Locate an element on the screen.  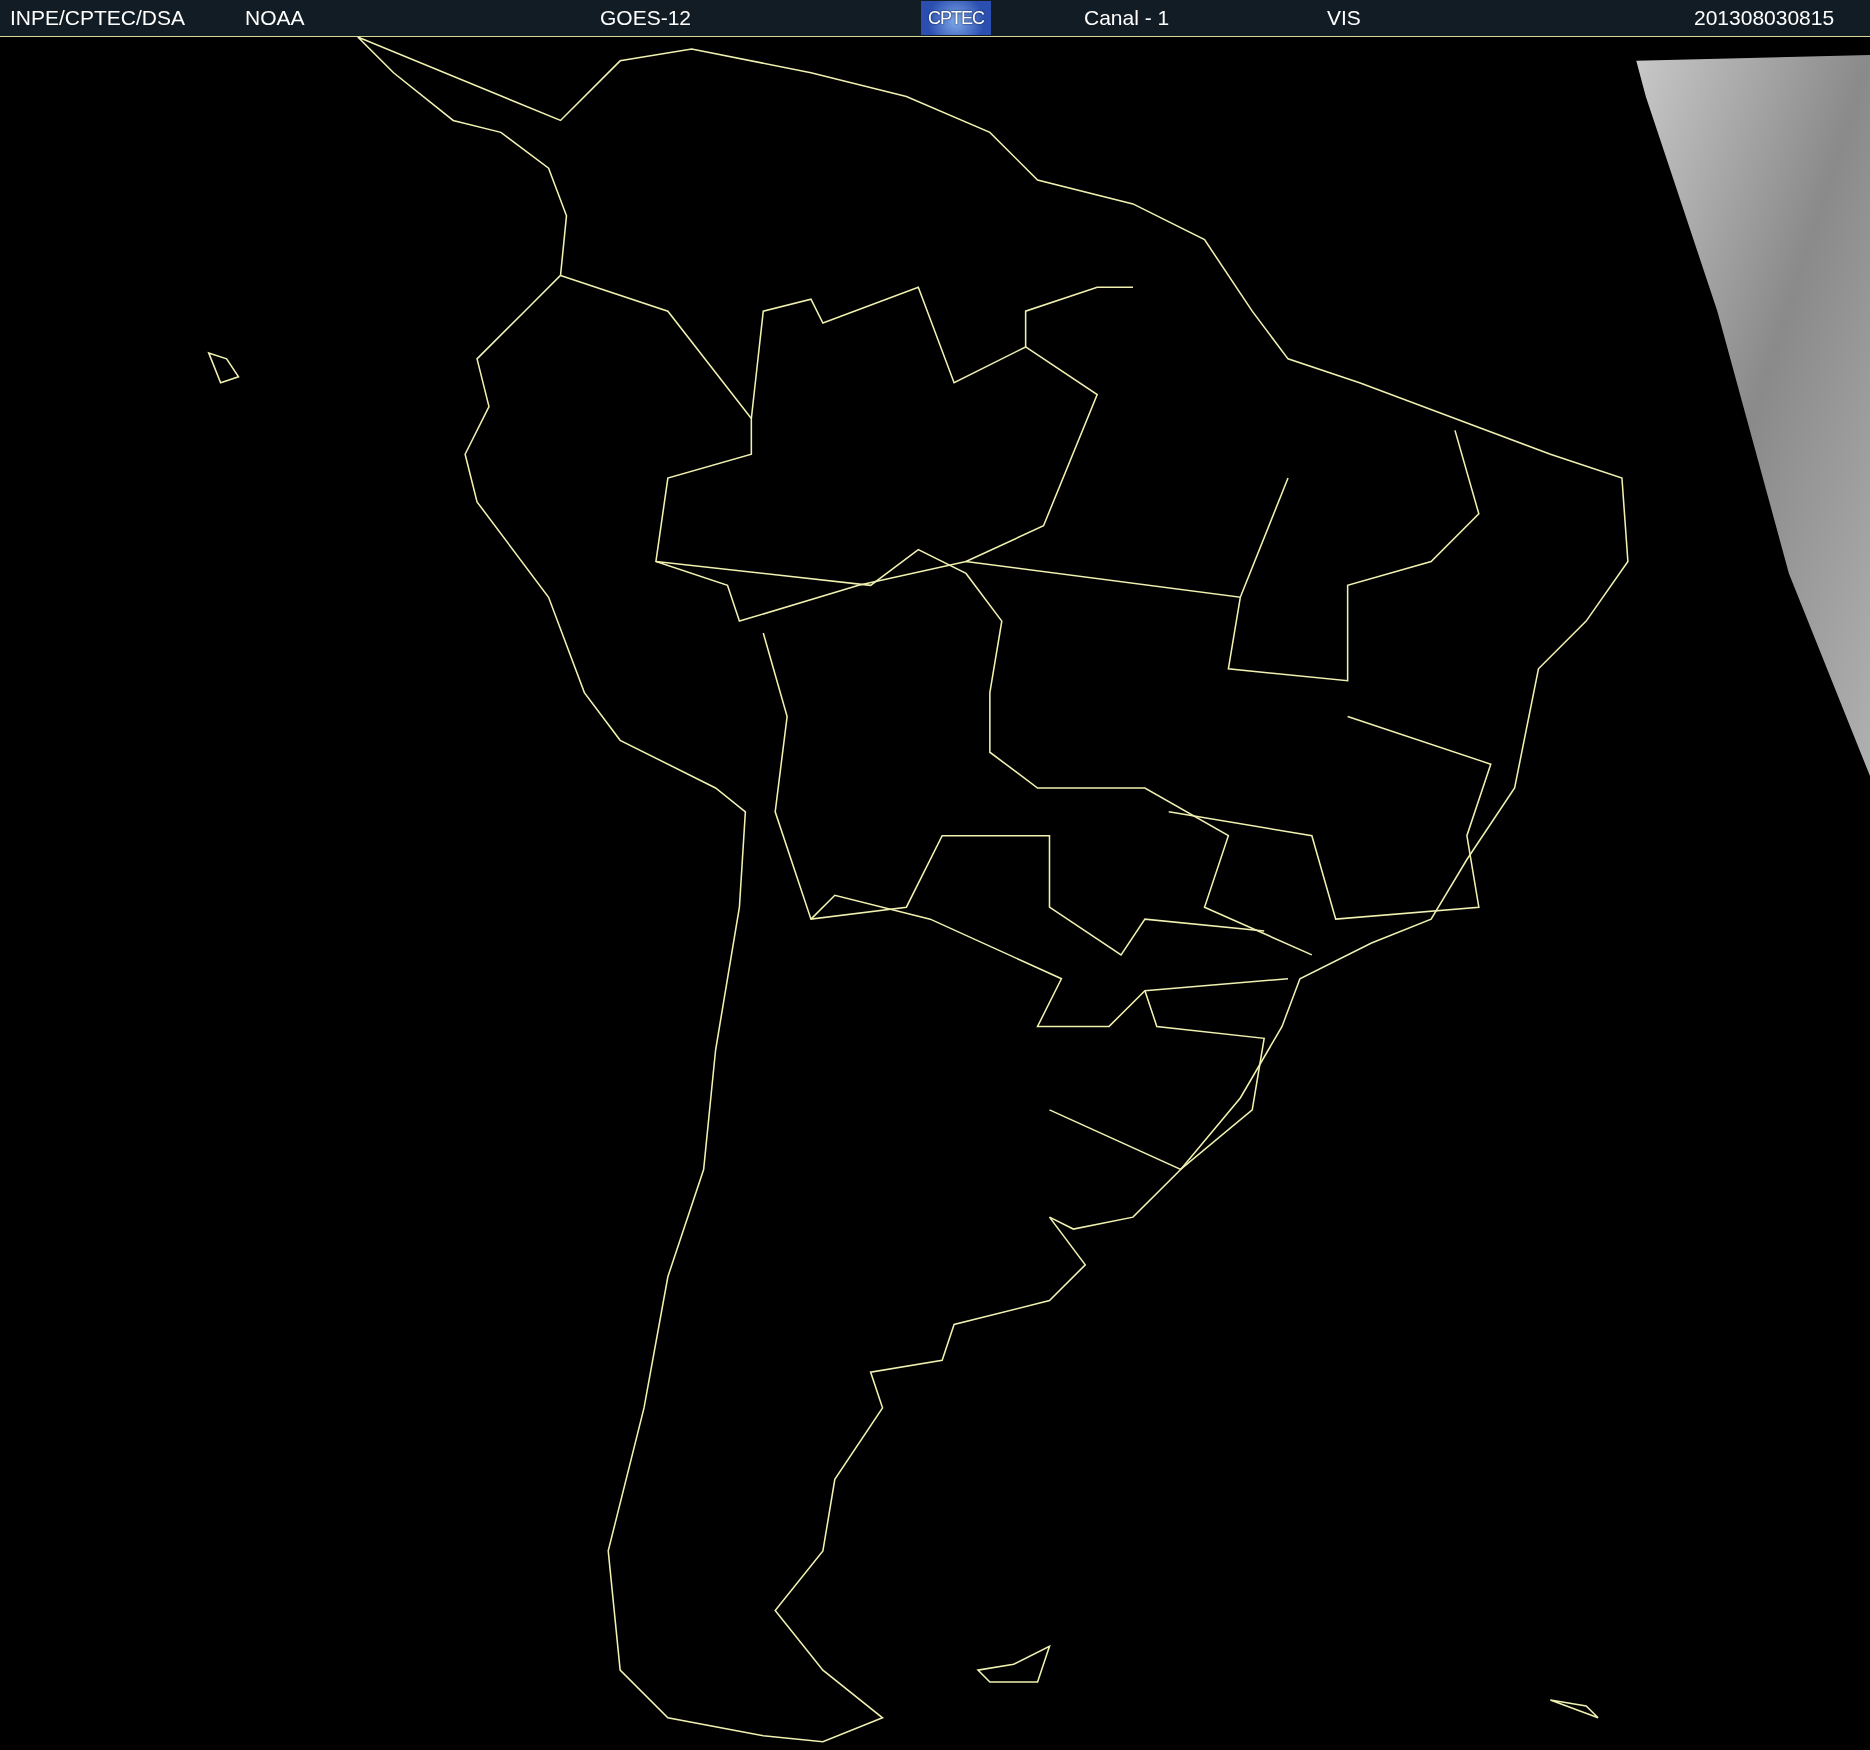
satellite-label: GOES-12 is located at coordinates (646, 18).